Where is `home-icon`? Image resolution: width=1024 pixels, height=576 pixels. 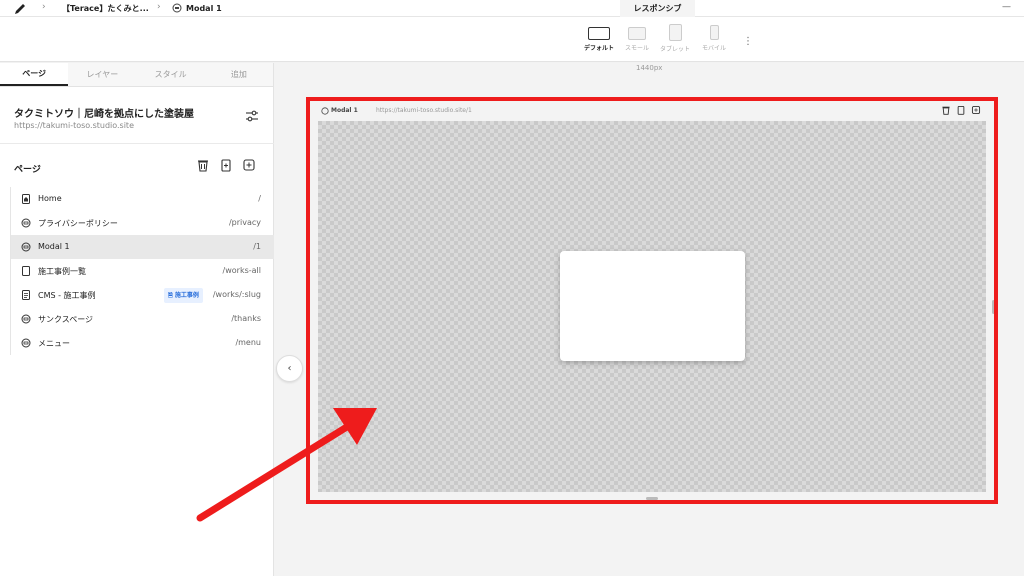 home-icon is located at coordinates (26, 199).